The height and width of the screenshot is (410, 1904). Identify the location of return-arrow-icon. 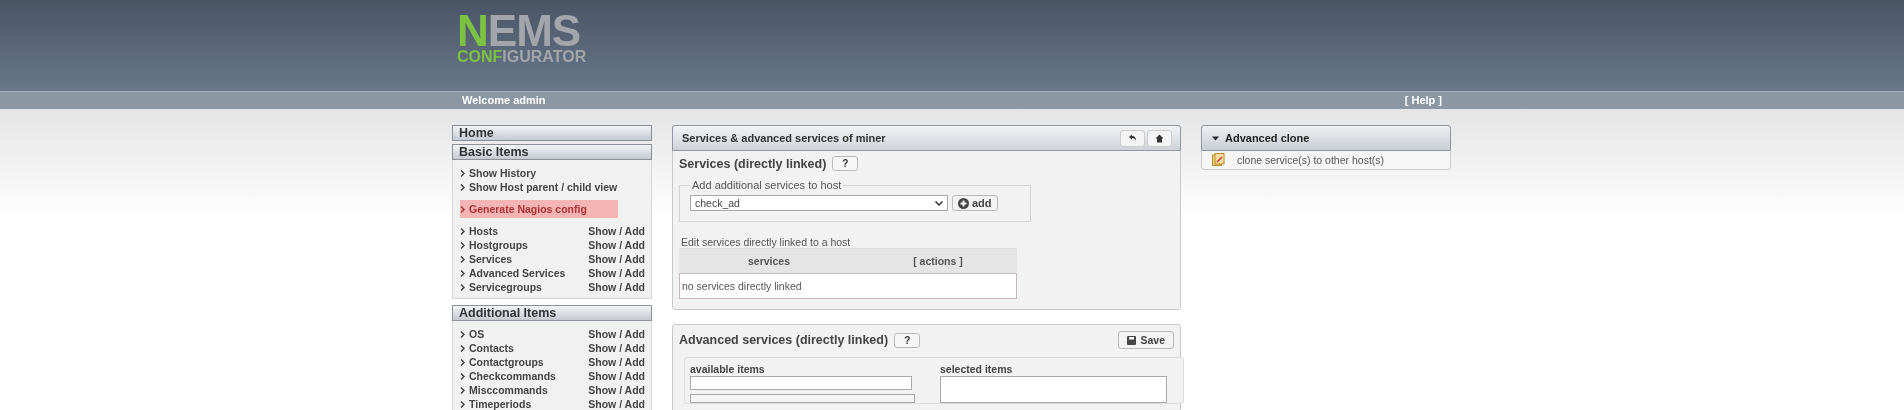
(1132, 138).